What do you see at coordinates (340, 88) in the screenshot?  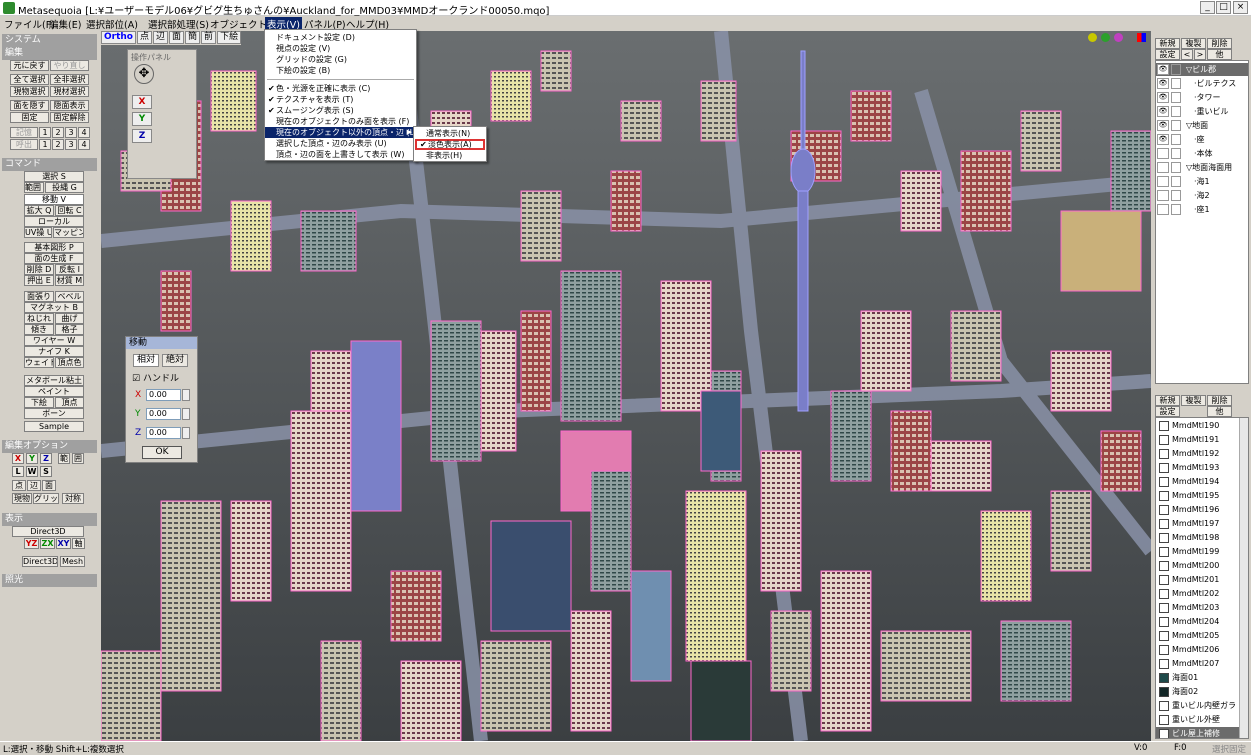 I see `menu-accurate-color: ✔ 色・光源を正確に表示 (C)` at bounding box center [340, 88].